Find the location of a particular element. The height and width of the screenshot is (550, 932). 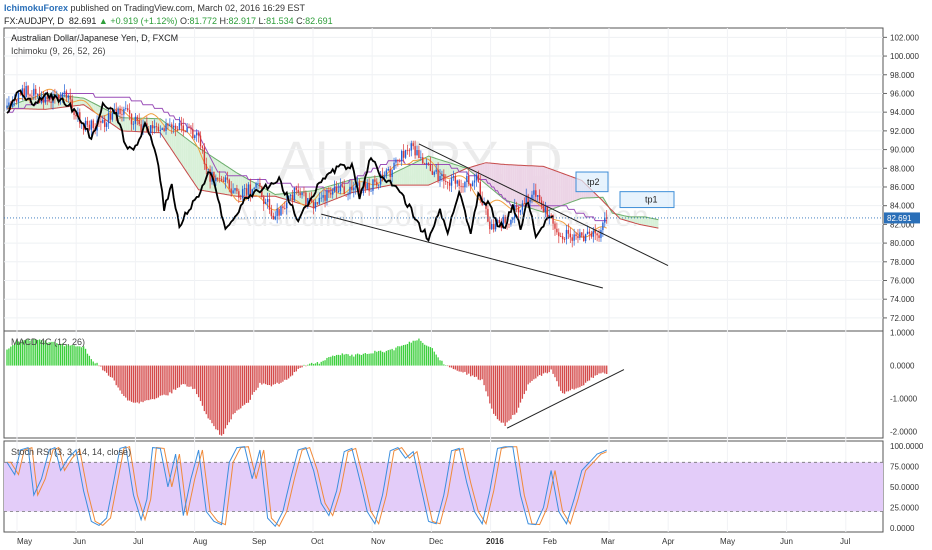

y-tick-label: 72.000 is located at coordinates (902, 318).